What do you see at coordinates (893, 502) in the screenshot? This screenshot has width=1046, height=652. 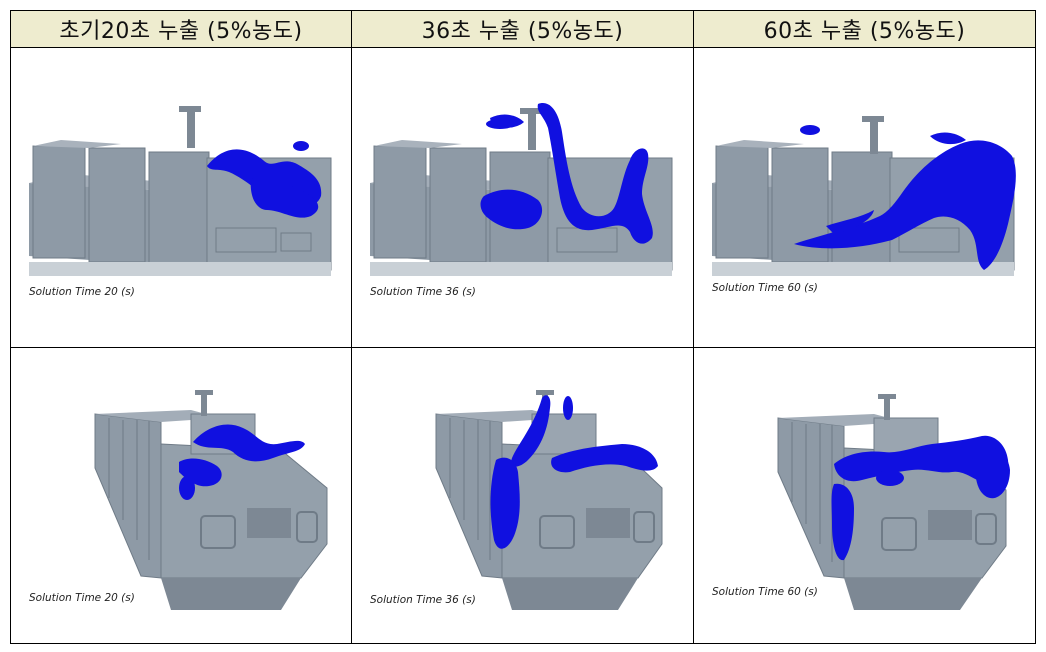 I see `ship-stern-image-60s` at bounding box center [893, 502].